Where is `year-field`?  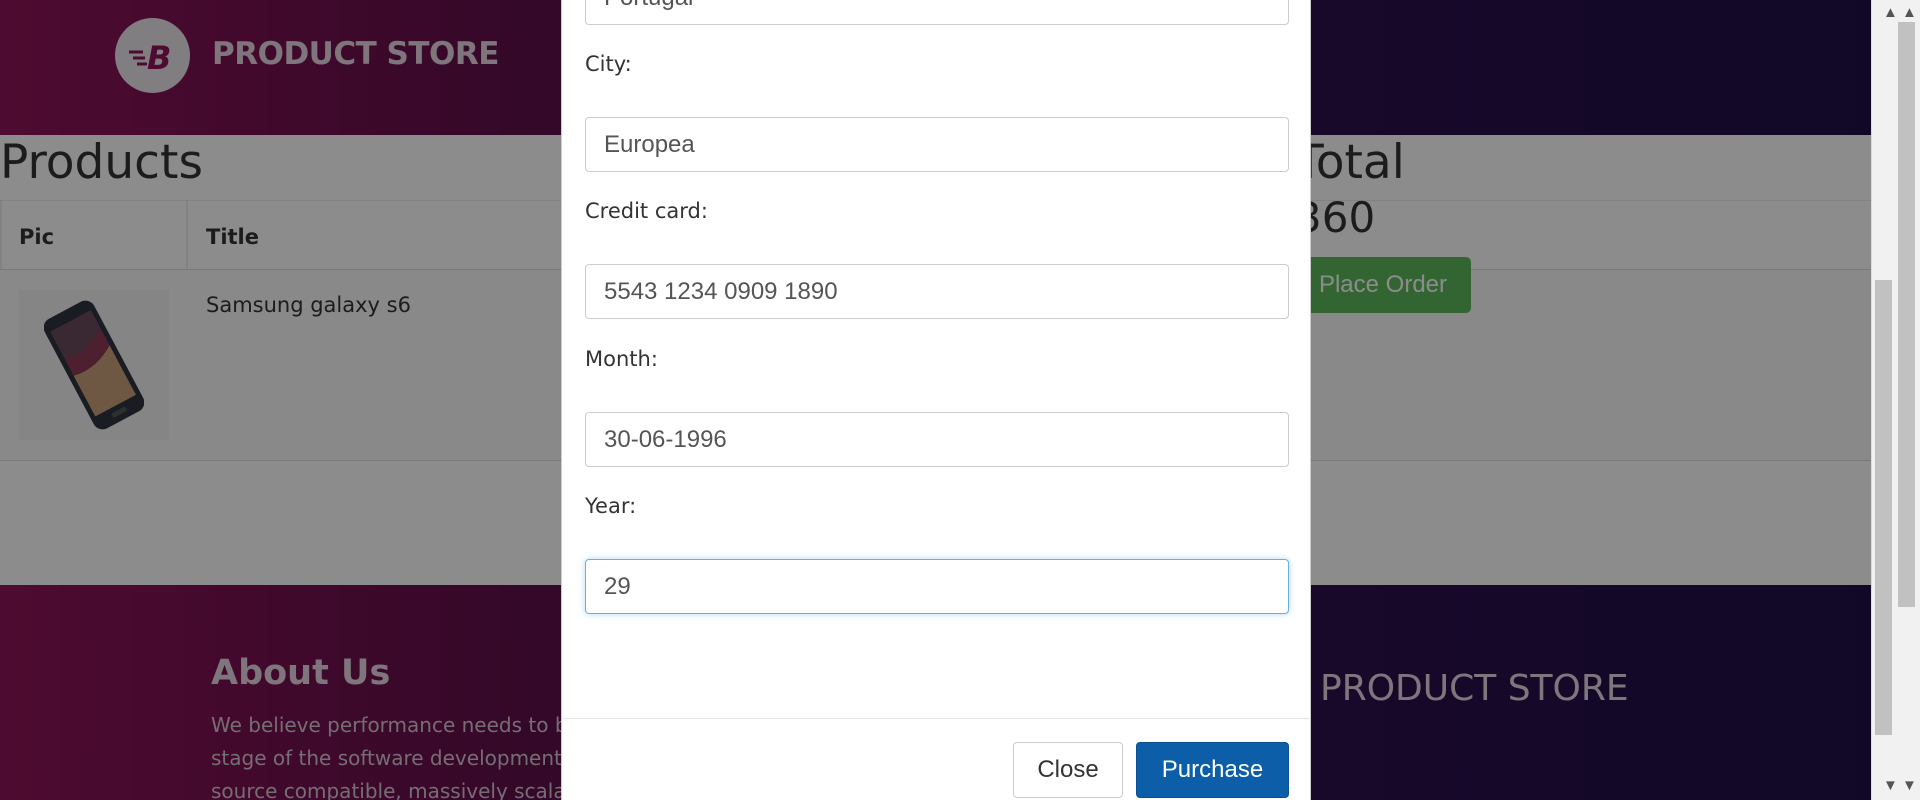 year-field is located at coordinates (937, 586).